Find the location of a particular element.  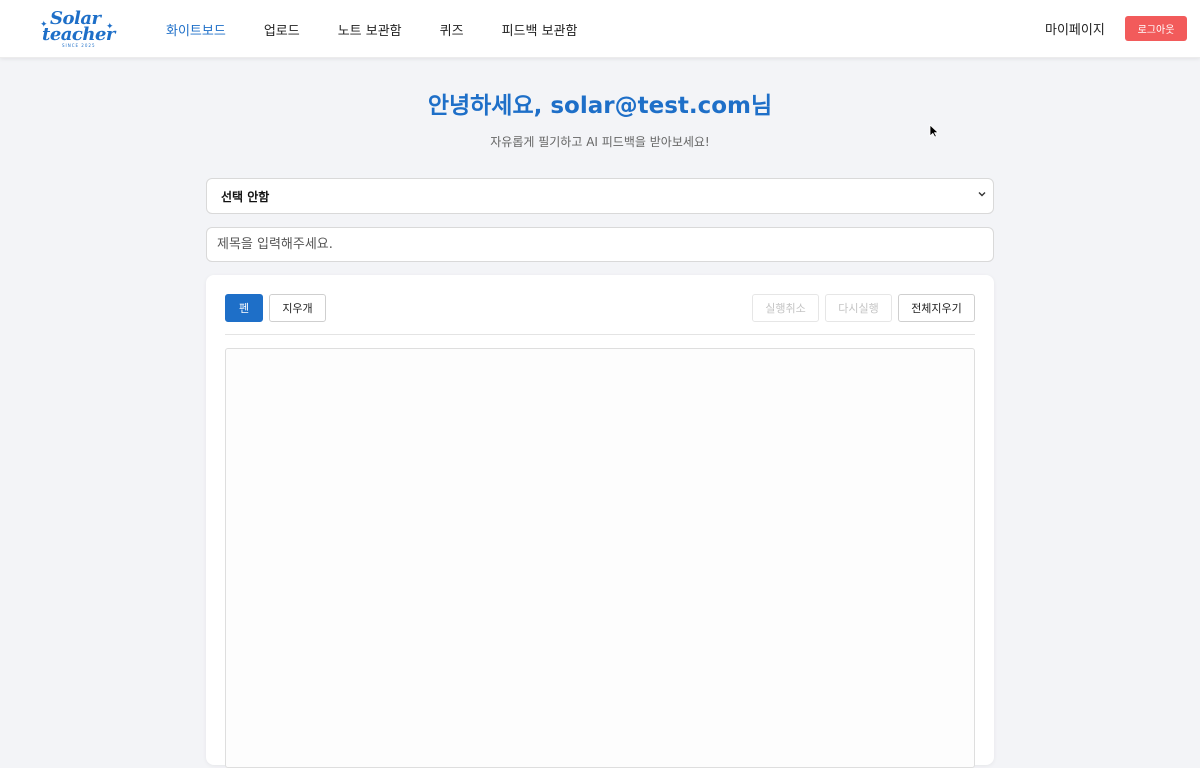

nav-link-quiz: 퀴즈 is located at coordinates (452, 29).